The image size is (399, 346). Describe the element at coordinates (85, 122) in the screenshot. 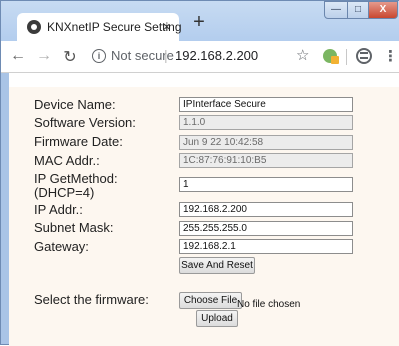

I see `software-version-label: Software Version:` at that location.